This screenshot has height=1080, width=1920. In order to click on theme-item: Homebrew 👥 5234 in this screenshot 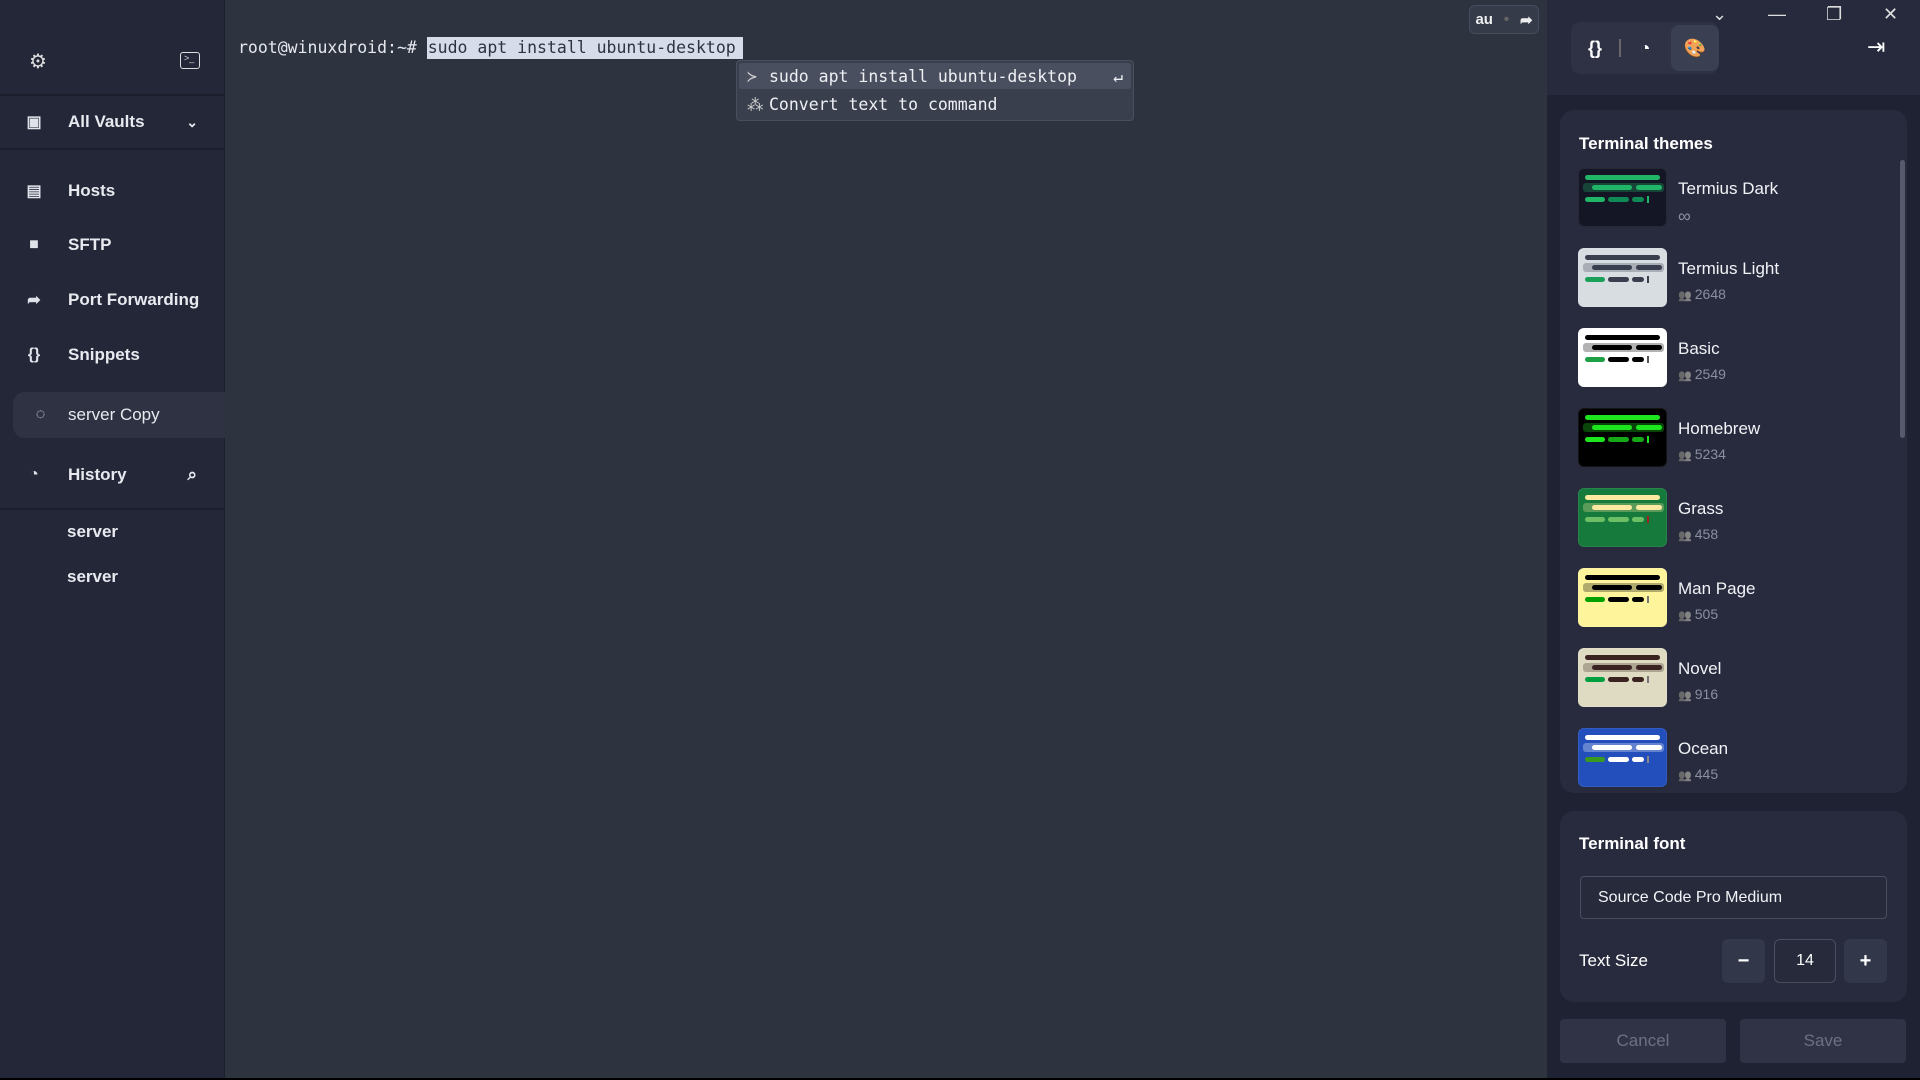, I will do `click(1728, 438)`.